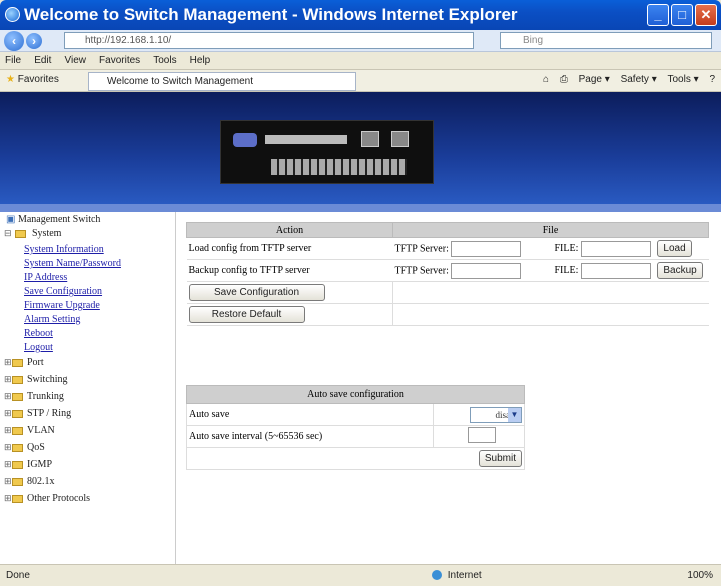  What do you see at coordinates (482, 435) in the screenshot?
I see `auto-save-interval-input` at bounding box center [482, 435].